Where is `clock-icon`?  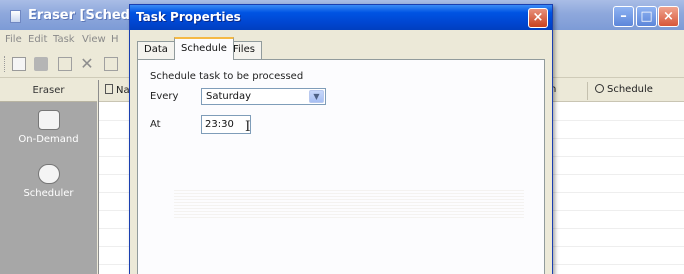
clock-icon is located at coordinates (599, 88).